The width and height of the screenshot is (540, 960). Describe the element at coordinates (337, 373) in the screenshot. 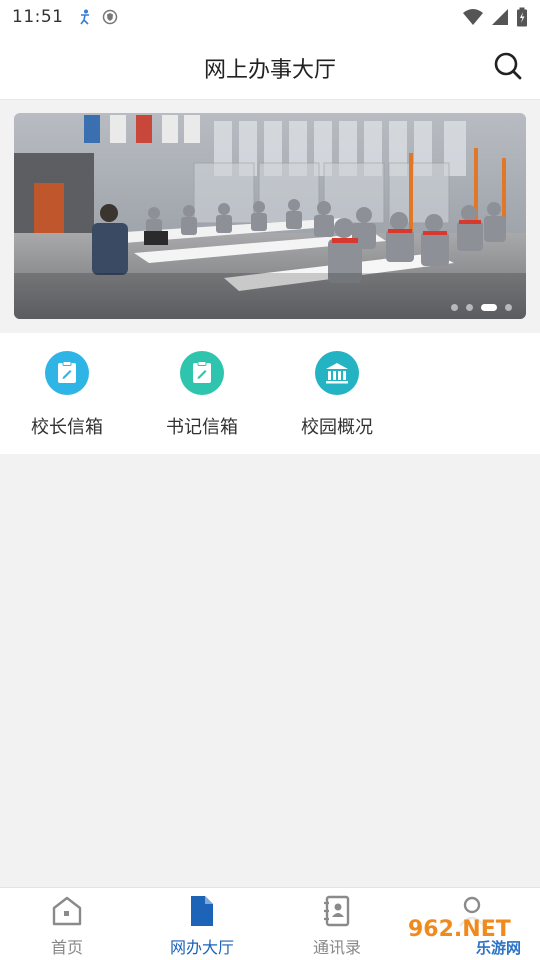

I see `building-icon` at that location.